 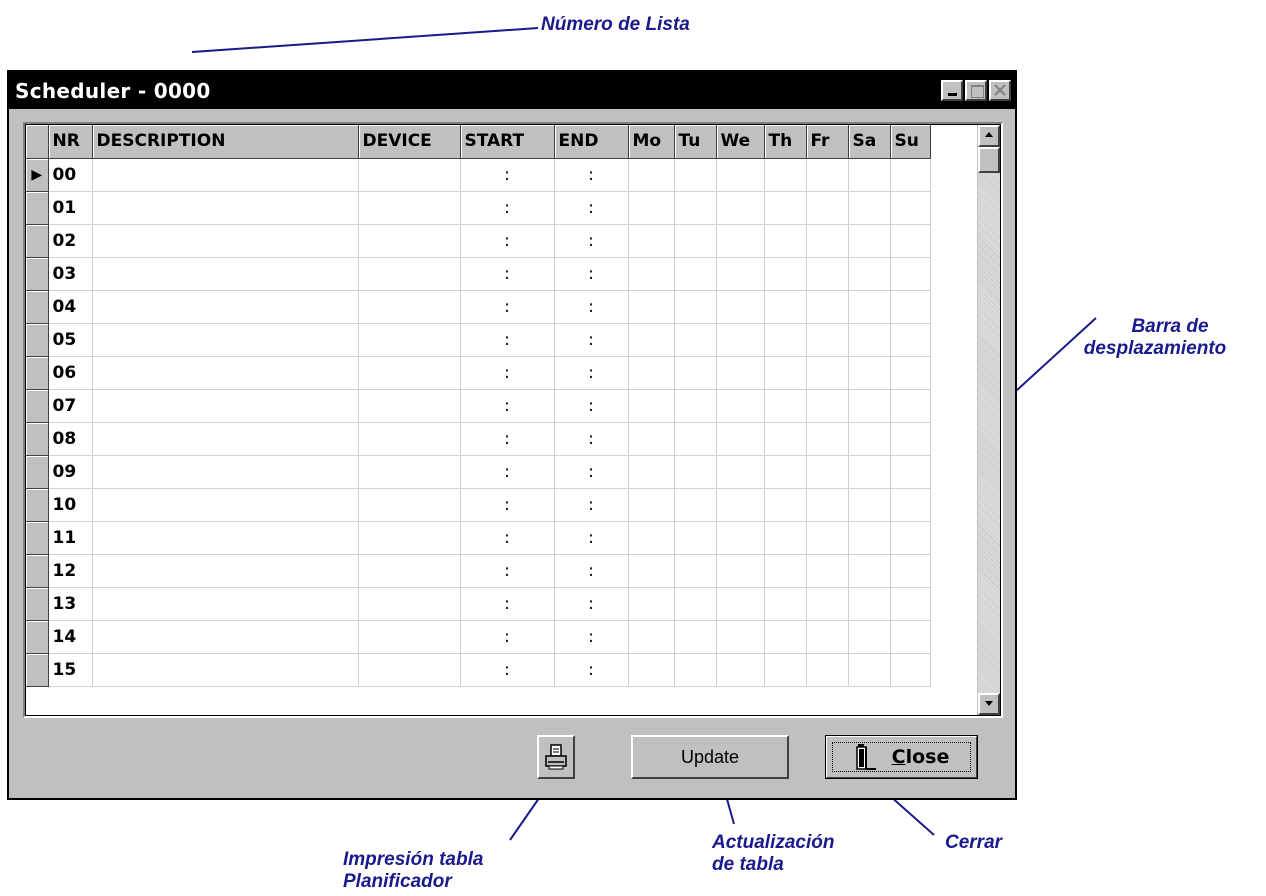 I want to click on table-row: 07::, so click(x=478, y=406).